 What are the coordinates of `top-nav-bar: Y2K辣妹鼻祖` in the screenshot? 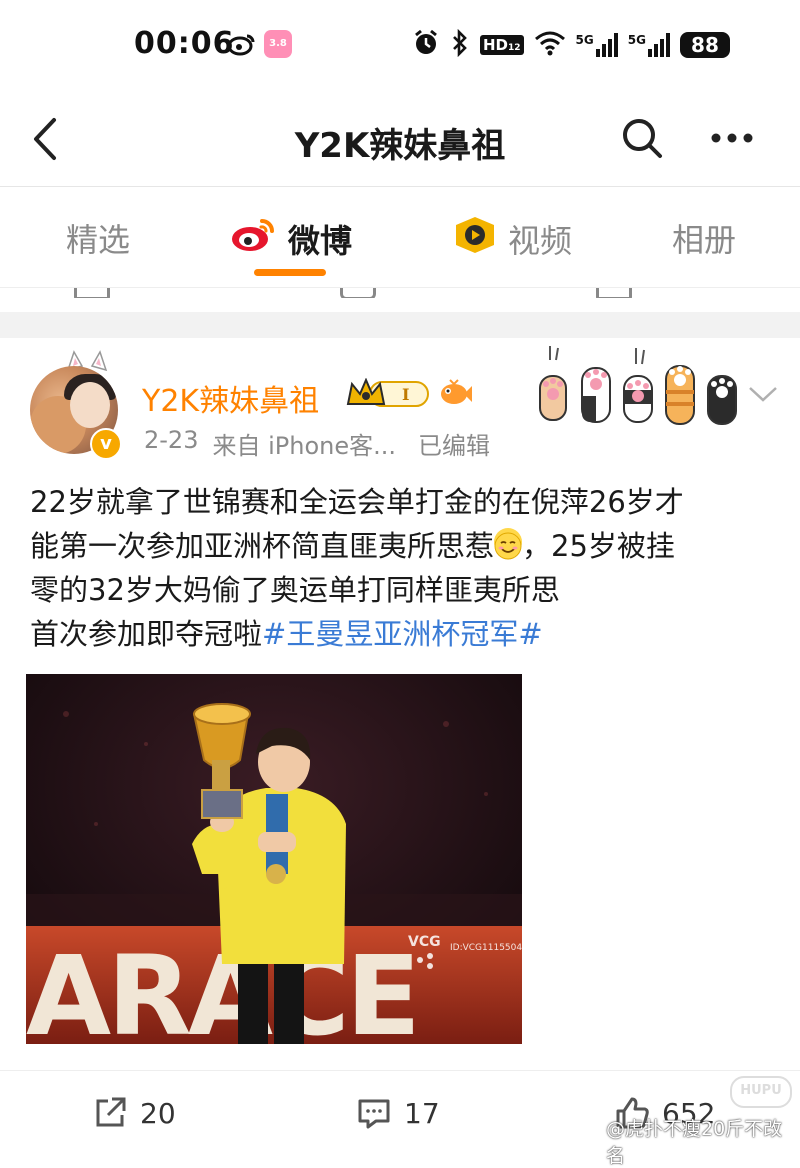 It's located at (400, 139).